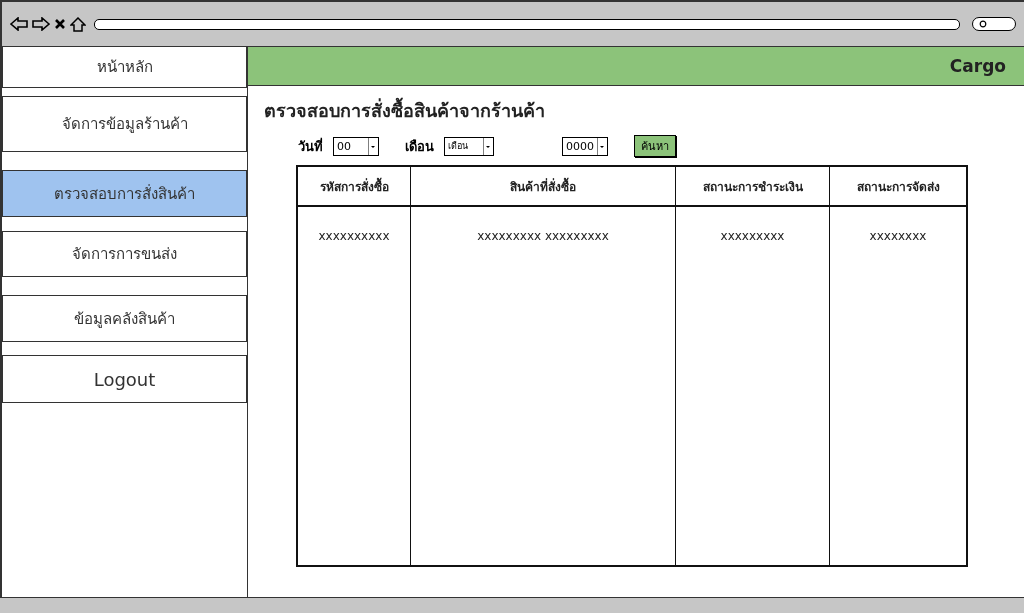  I want to click on table-cell: xxxxxxxxx, so click(753, 386).